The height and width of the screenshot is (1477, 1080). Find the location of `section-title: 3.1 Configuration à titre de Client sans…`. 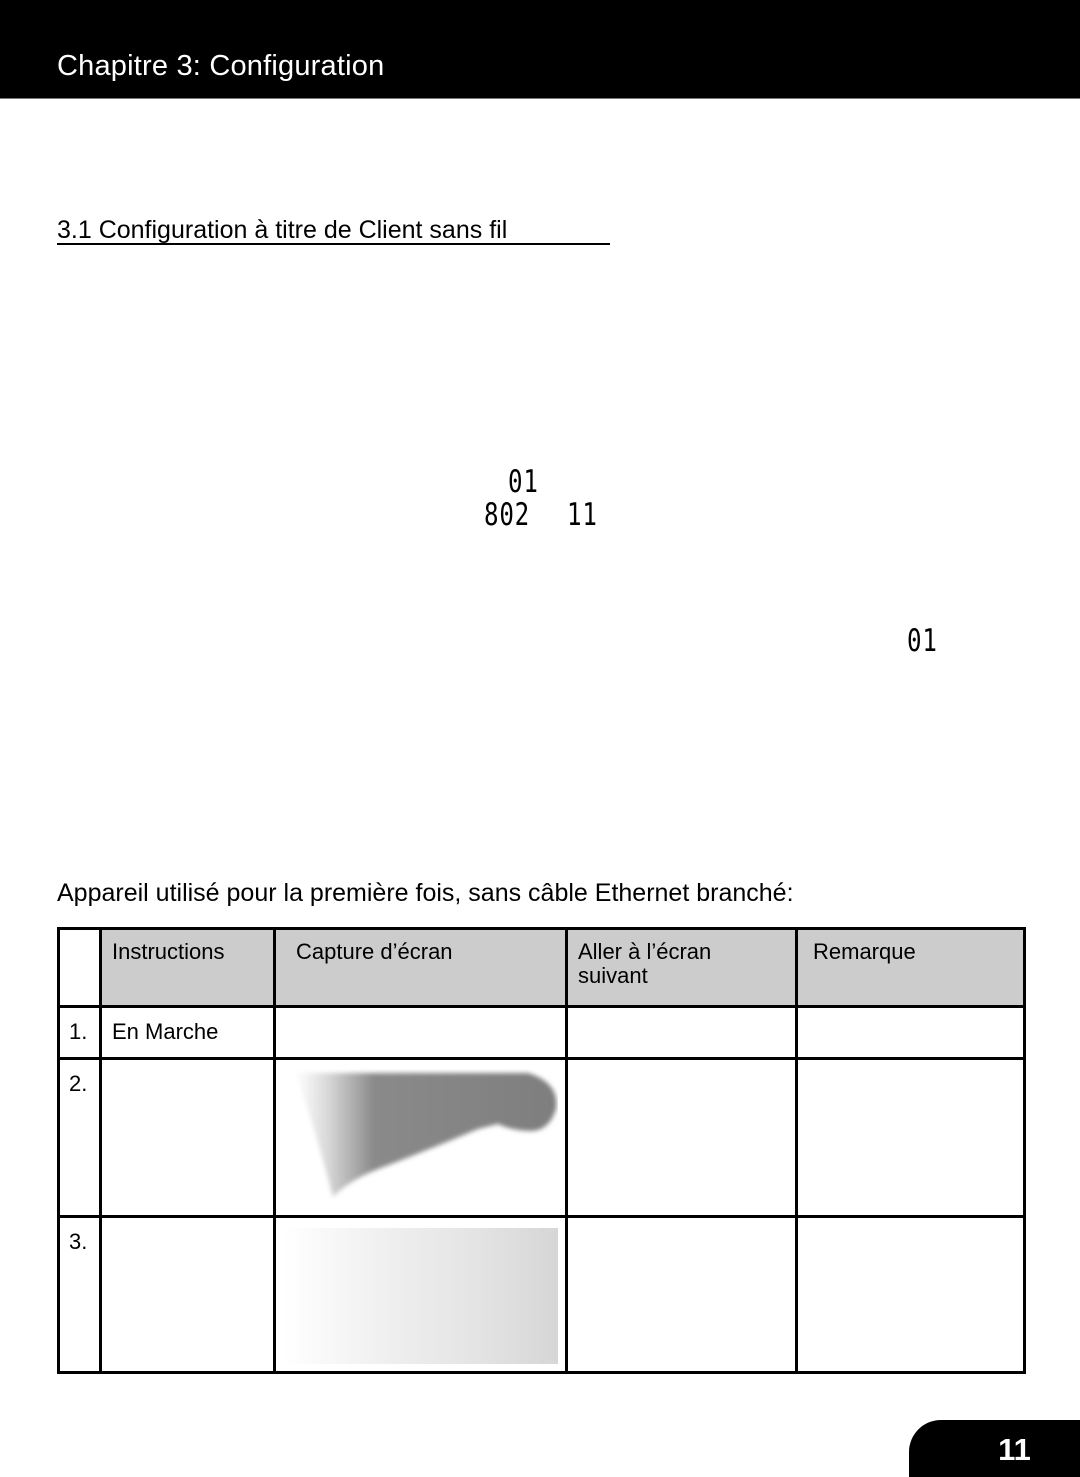

section-title: 3.1 Configuration à titre de Client sans… is located at coordinates (282, 230).